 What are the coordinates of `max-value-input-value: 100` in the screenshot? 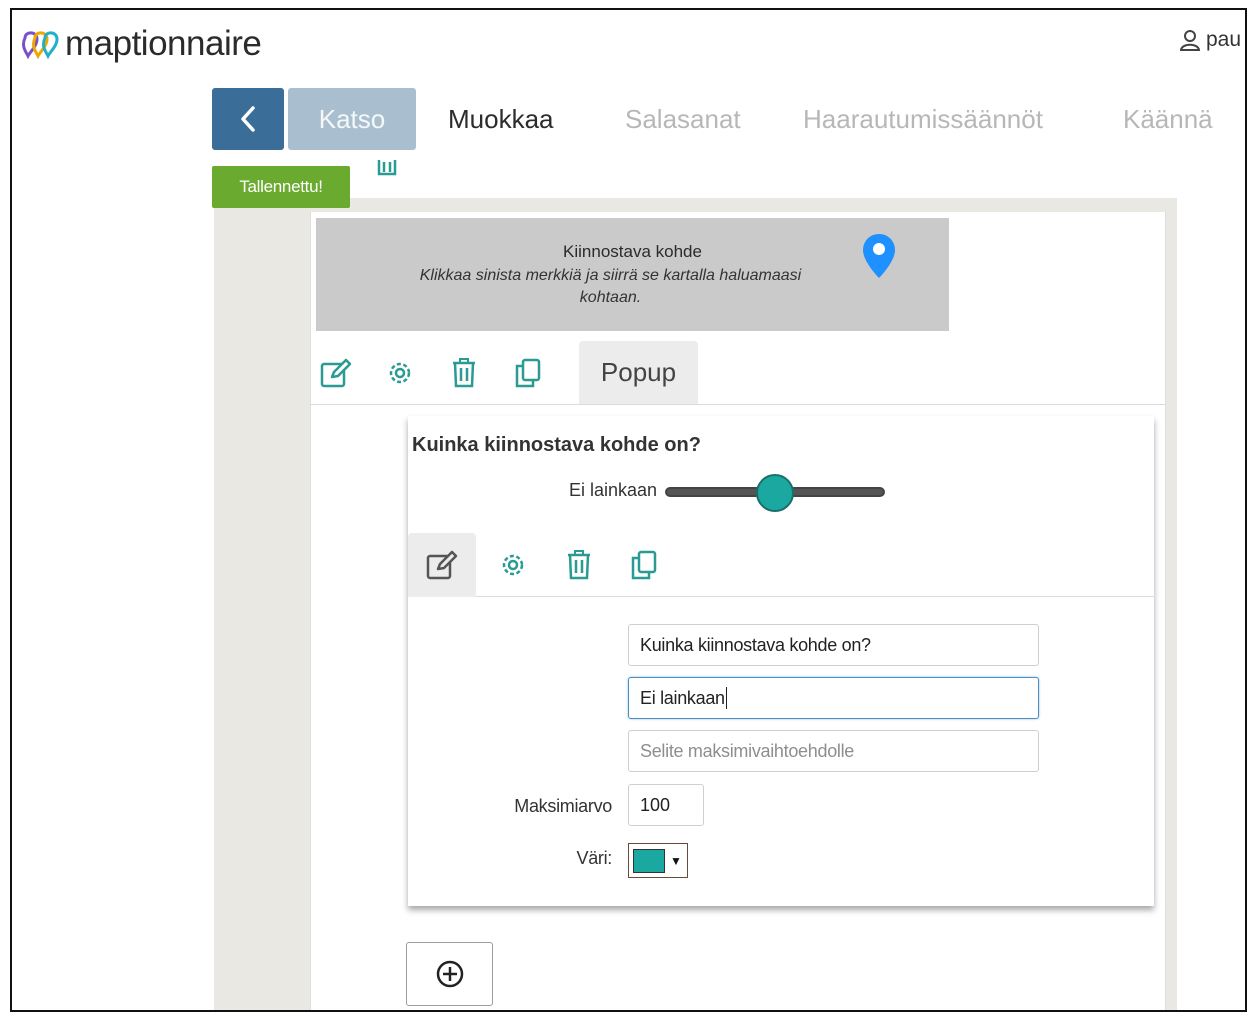 It's located at (655, 804).